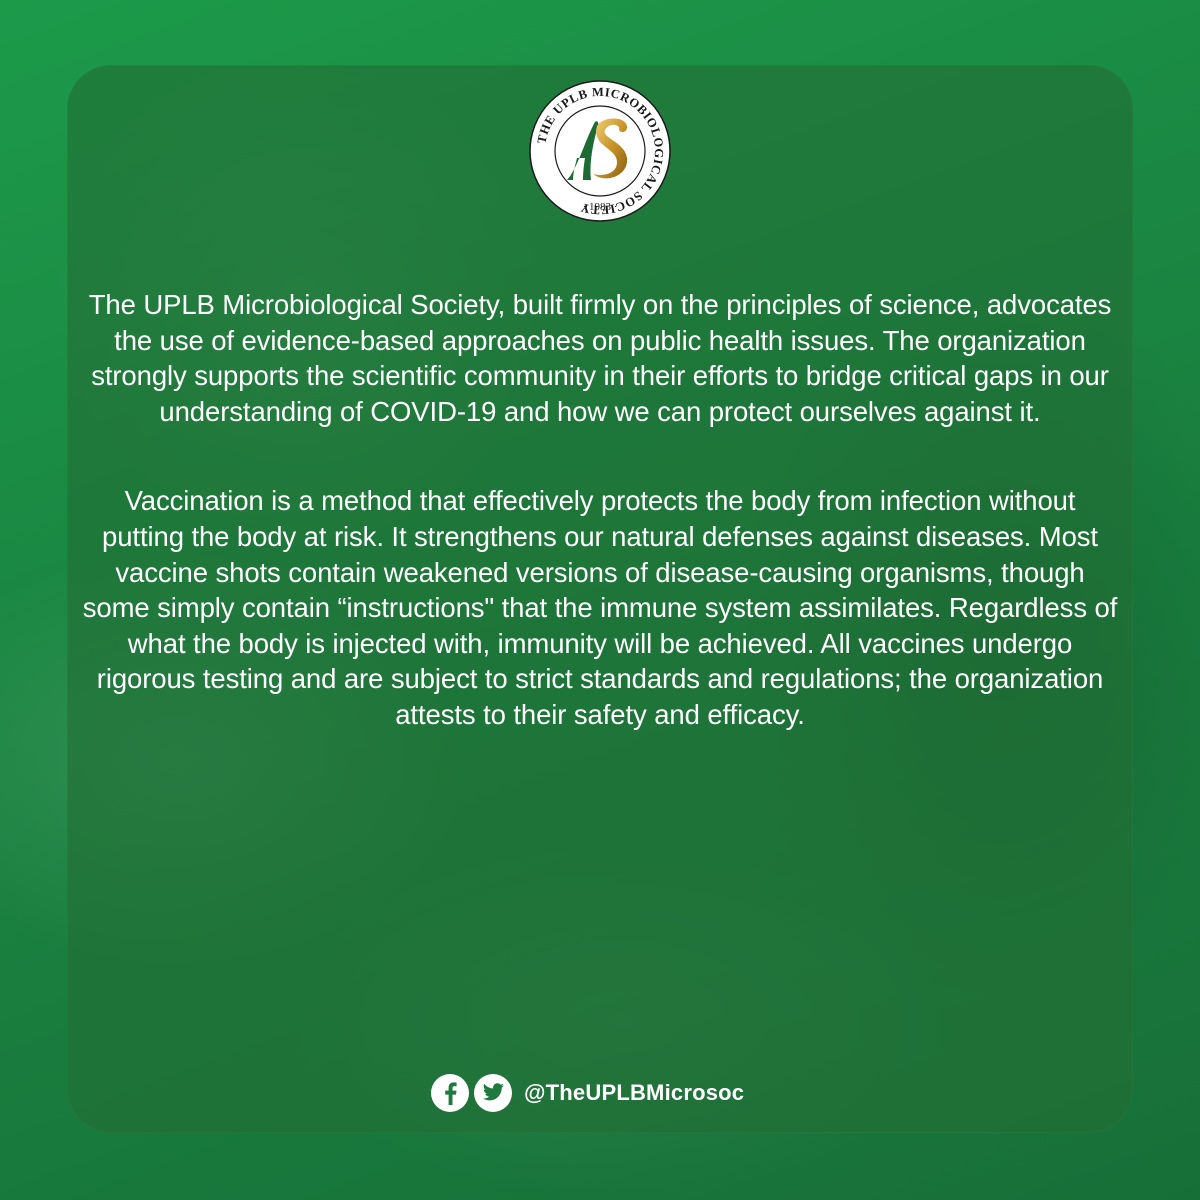 The height and width of the screenshot is (1200, 1200). What do you see at coordinates (600, 207) in the screenshot?
I see `logo-year: · 1983 ·` at bounding box center [600, 207].